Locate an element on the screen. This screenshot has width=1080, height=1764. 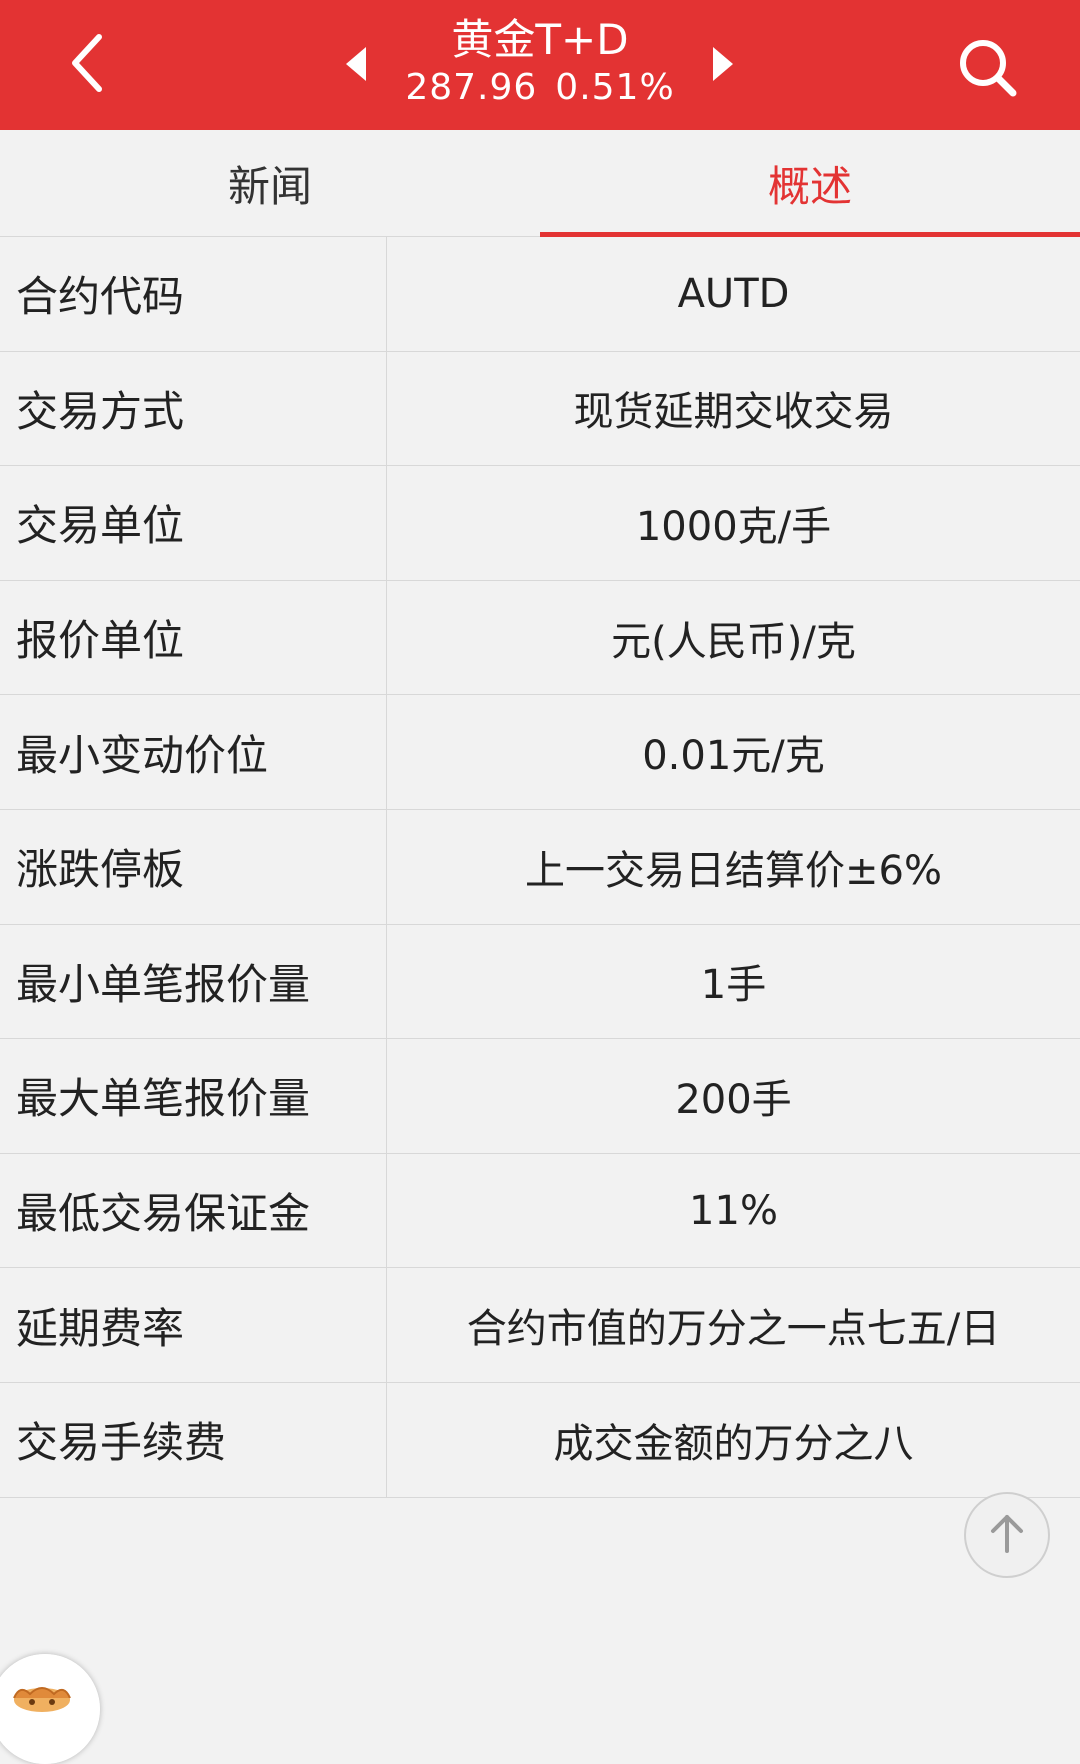
tab-news: 新闻 is located at coordinates (270, 183).